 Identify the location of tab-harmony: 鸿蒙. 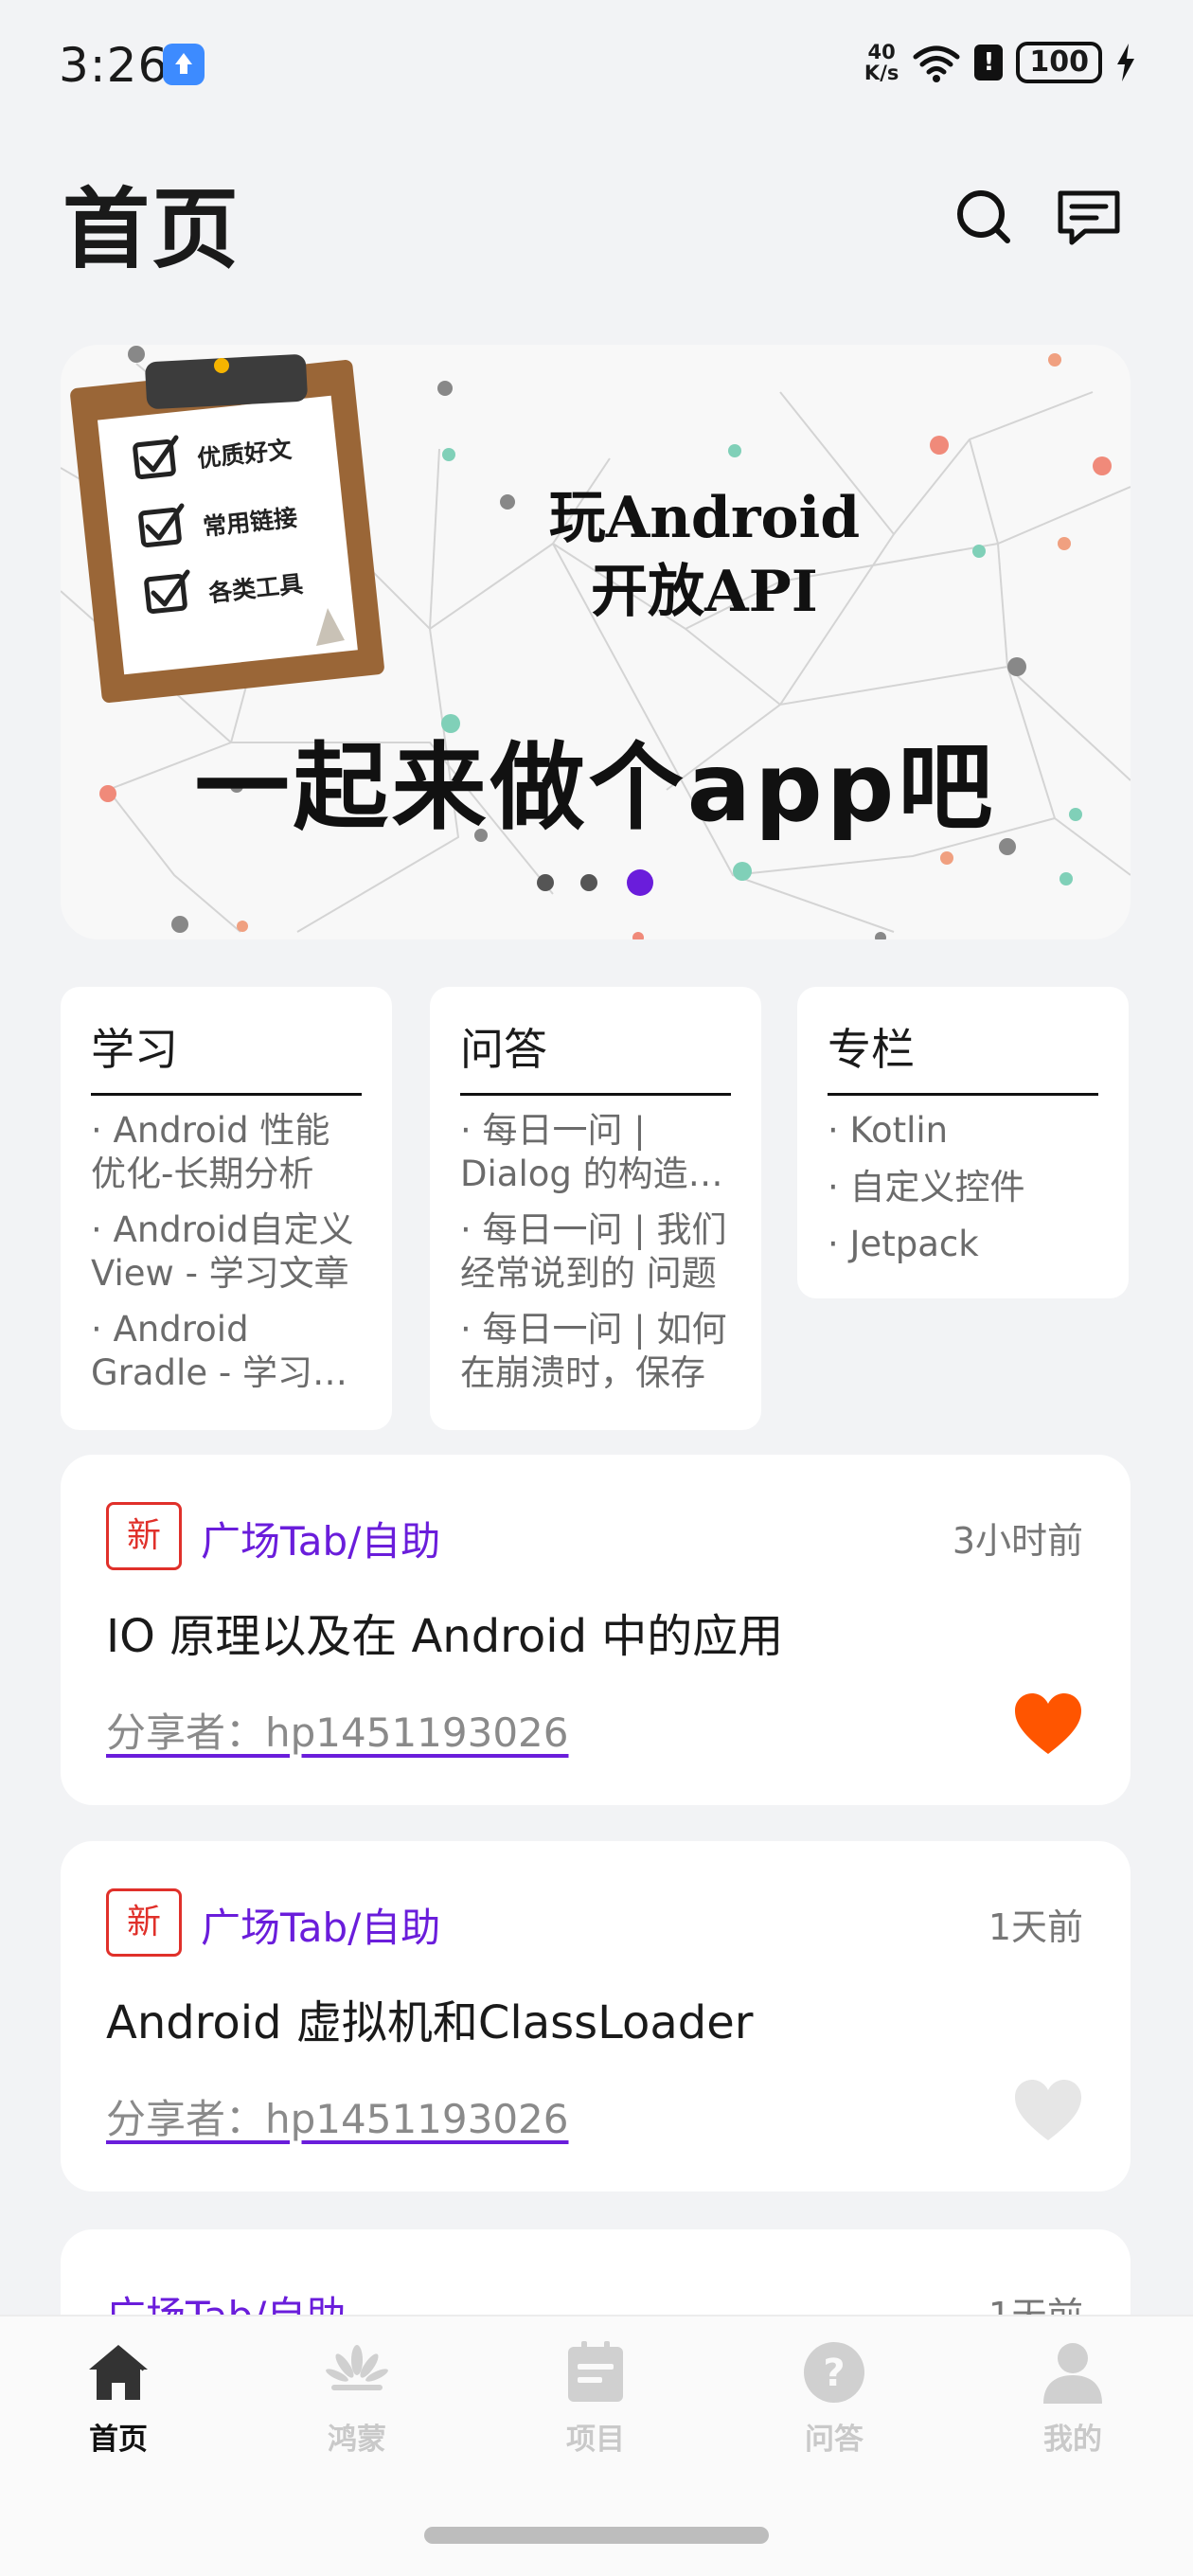
(357, 2398).